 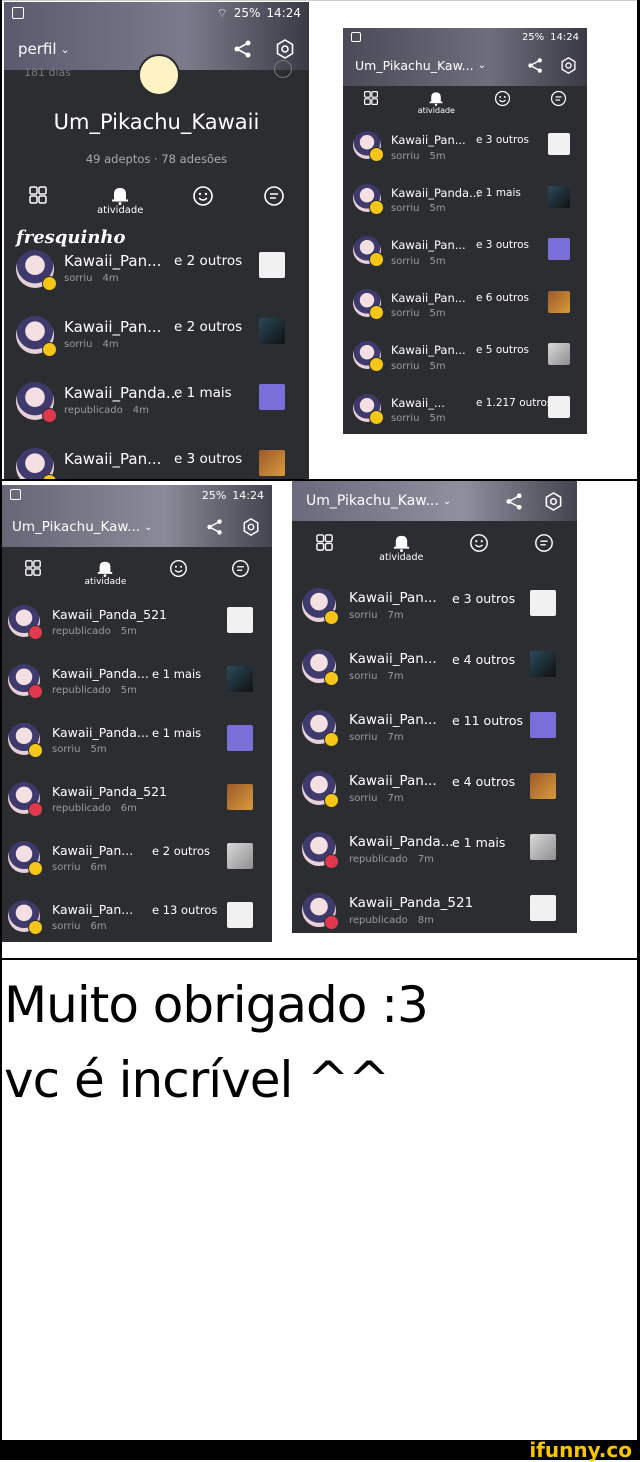 I want to click on notification-row: Kawaii_Pan... e 11 outros sorriu 7m, so click(x=434, y=738).